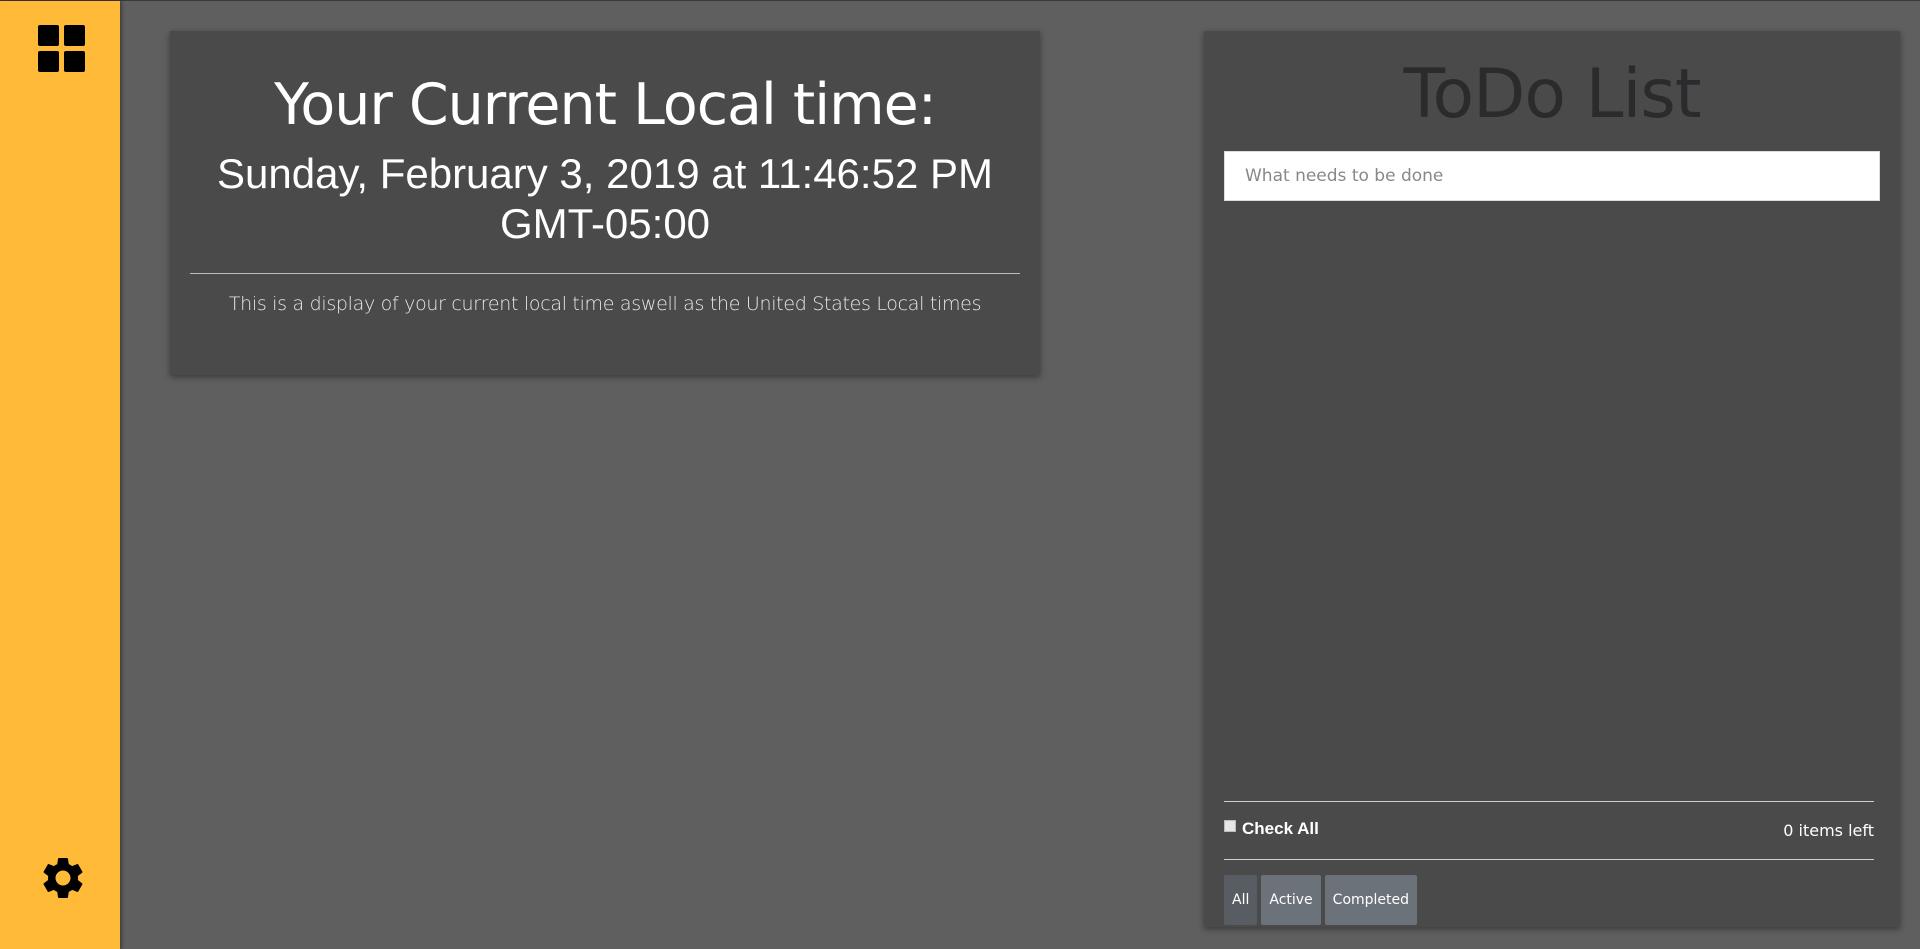  I want to click on filter-active-button: Active, so click(1291, 900).